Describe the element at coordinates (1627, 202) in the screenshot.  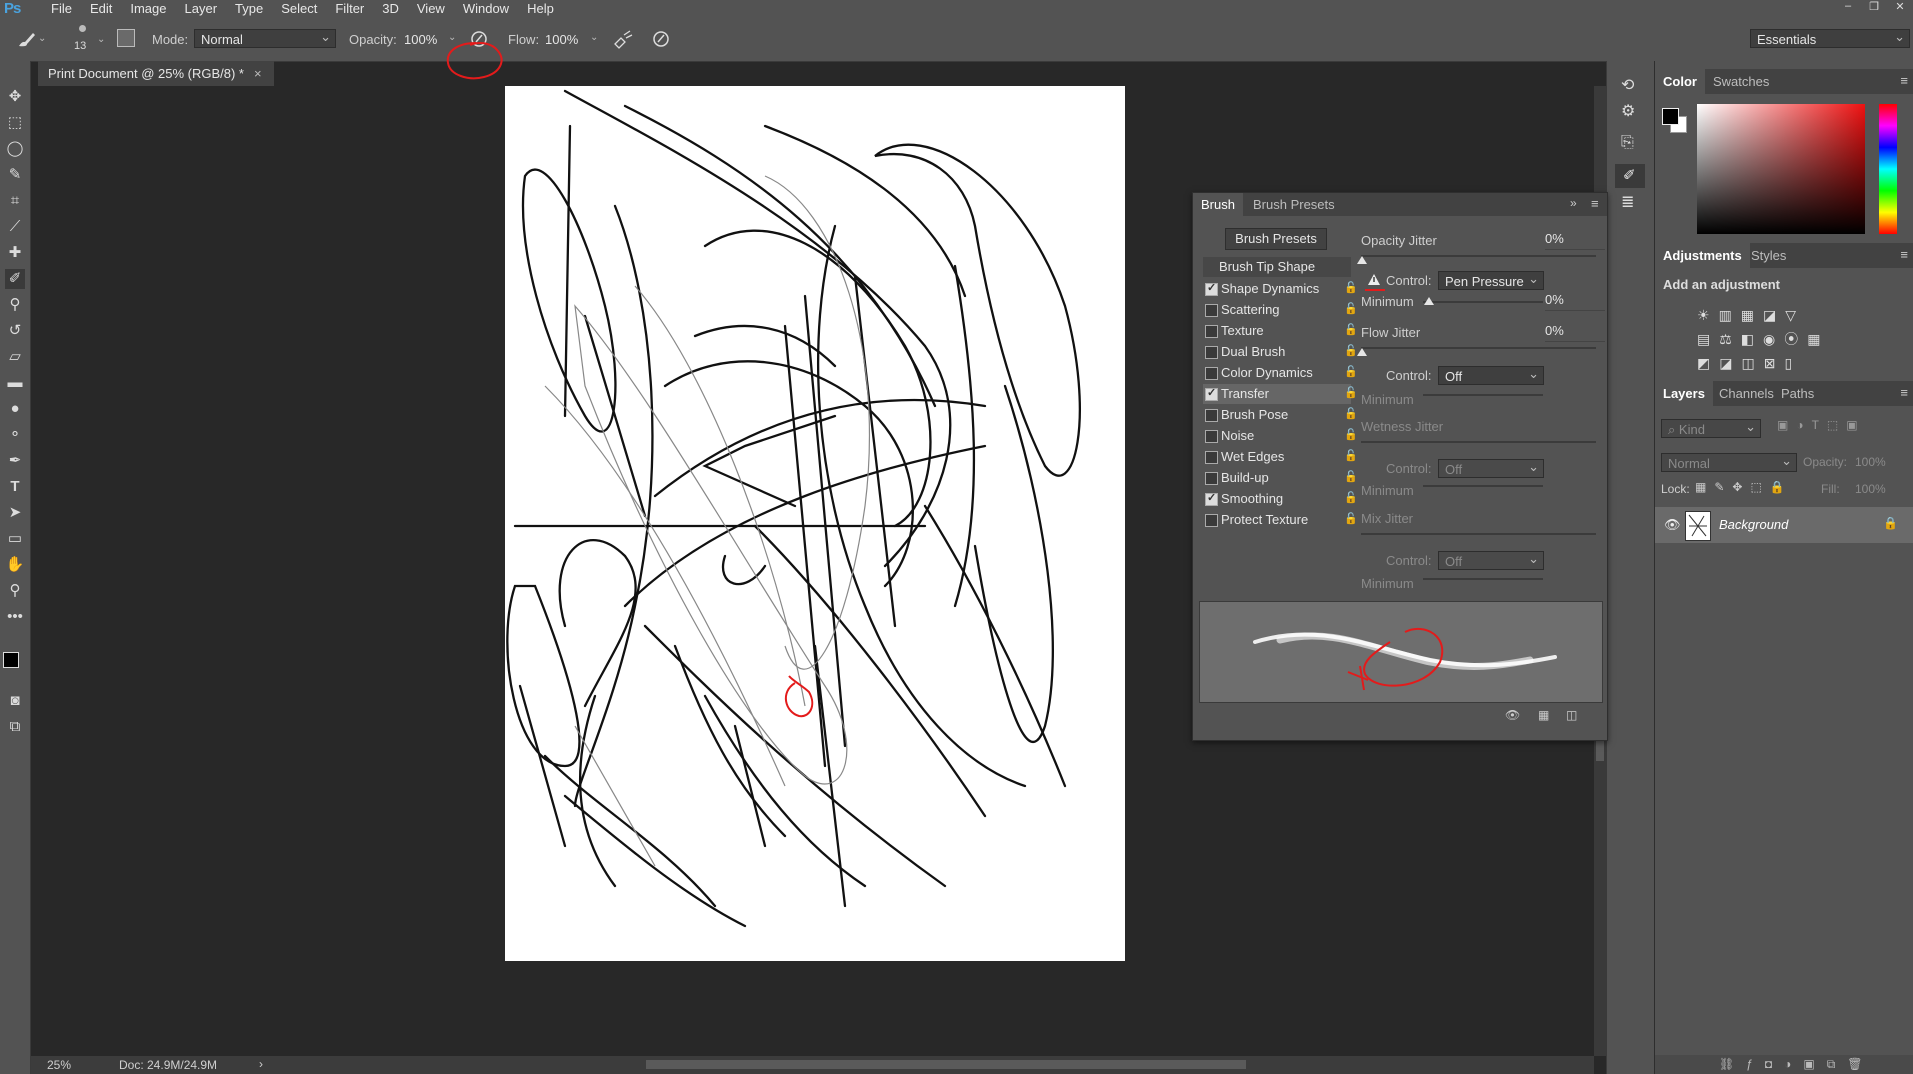
I see `brush-settings-panel-icon: ≣` at that location.